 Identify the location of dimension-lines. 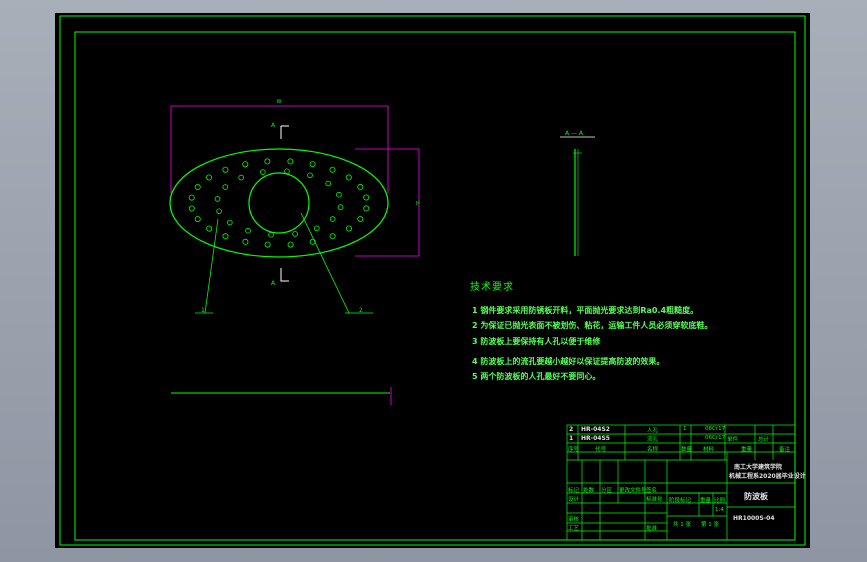
(295, 181).